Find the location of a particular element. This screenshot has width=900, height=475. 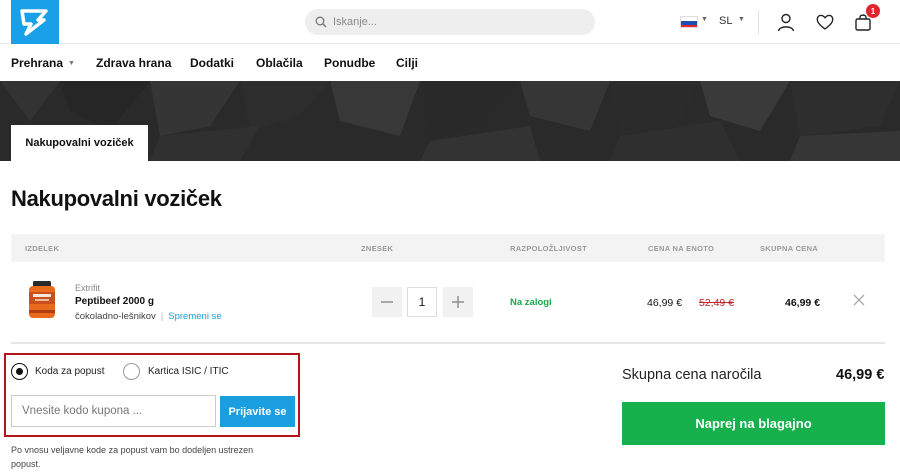

product-variant: čokoladno-lešnikov | Spremeni se is located at coordinates (148, 316).